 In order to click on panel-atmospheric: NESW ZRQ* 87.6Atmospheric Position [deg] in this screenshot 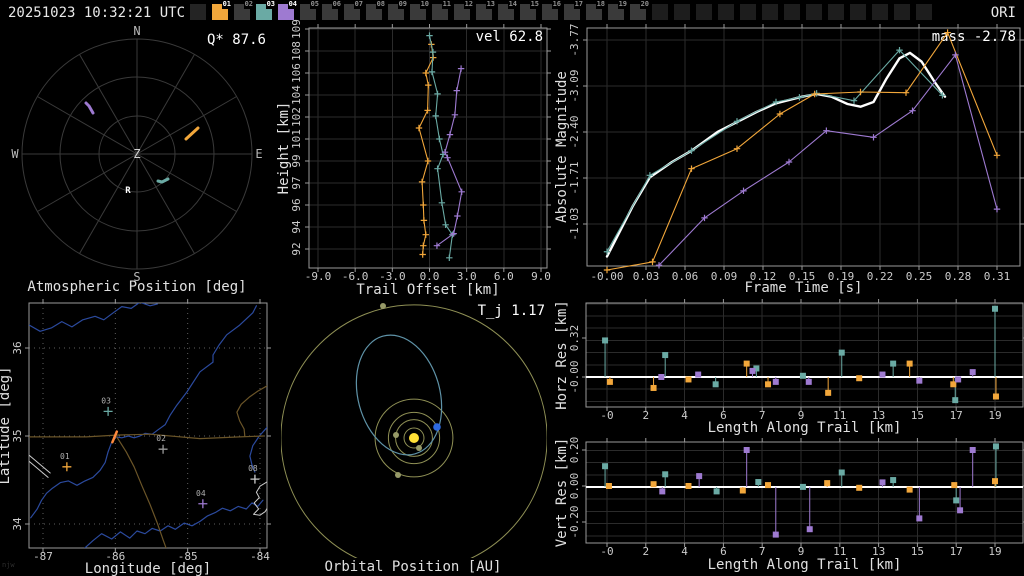, I will do `click(138, 159)`.